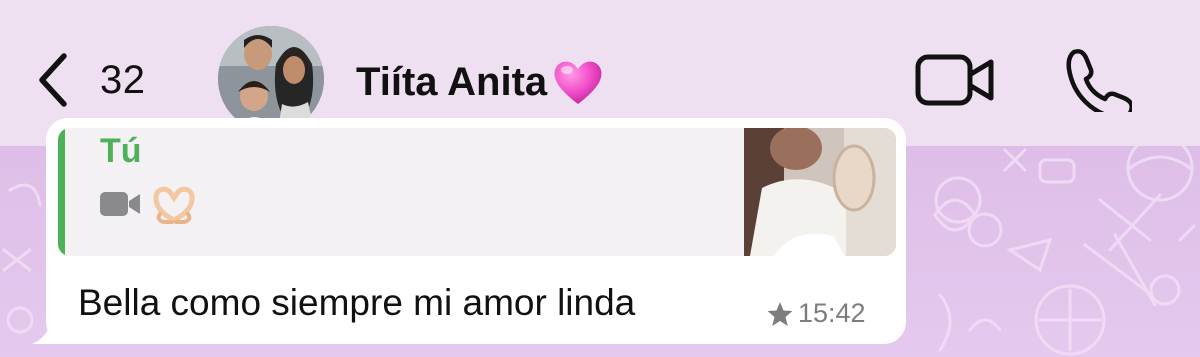  What do you see at coordinates (147, 204) in the screenshot?
I see `quote-media-info` at bounding box center [147, 204].